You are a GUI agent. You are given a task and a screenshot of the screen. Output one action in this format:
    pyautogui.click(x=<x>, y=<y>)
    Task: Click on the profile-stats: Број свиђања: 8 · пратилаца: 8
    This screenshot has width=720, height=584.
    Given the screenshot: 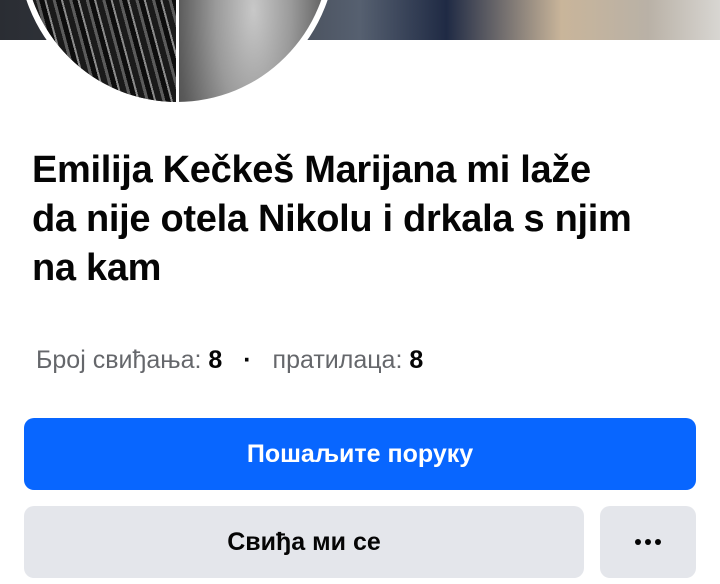 What is the action you would take?
    pyautogui.click(x=229, y=360)
    